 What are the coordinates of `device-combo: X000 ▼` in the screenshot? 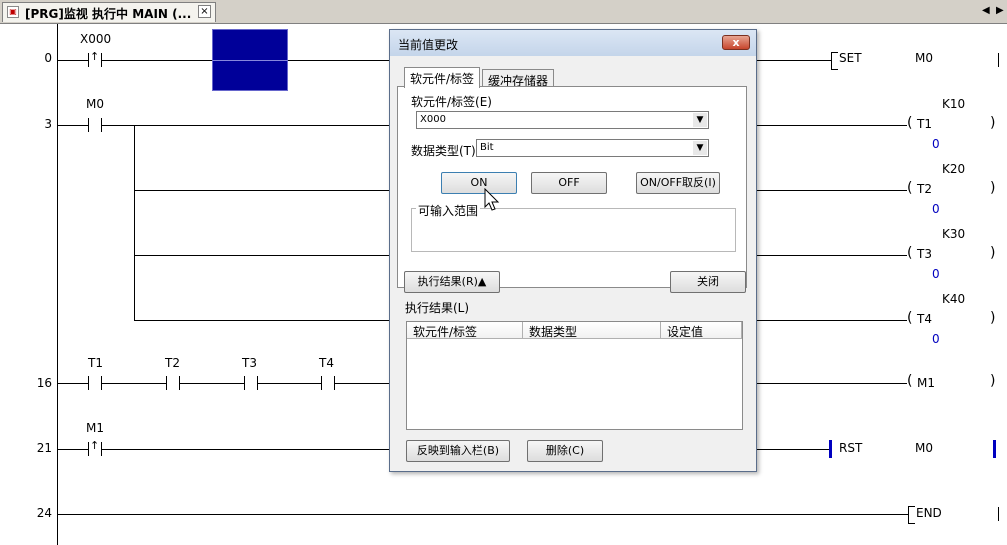 It's located at (562, 120).